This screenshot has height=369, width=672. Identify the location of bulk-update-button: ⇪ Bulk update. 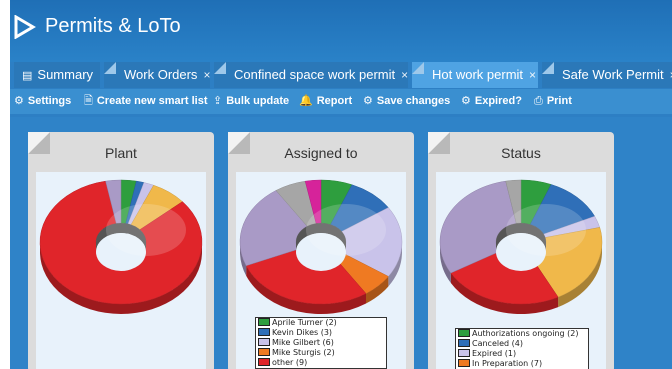
(251, 101).